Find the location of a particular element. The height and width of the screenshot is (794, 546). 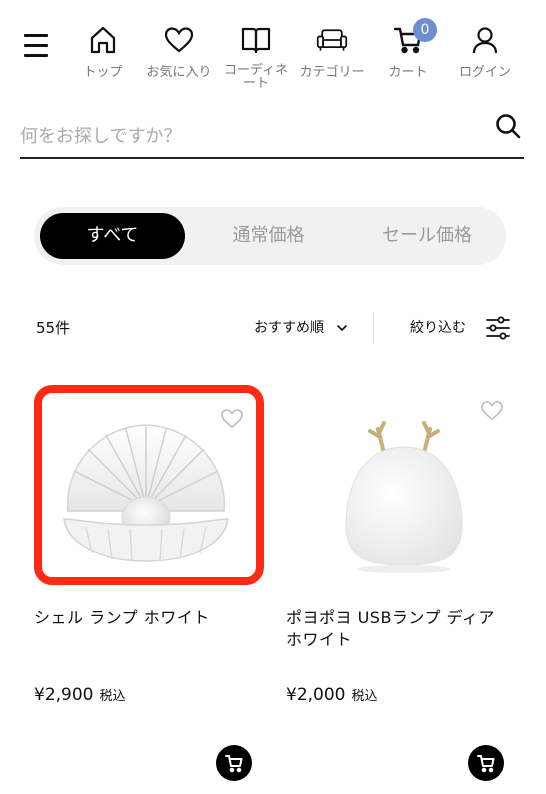

sort-label: おすすめ順 is located at coordinates (289, 328).